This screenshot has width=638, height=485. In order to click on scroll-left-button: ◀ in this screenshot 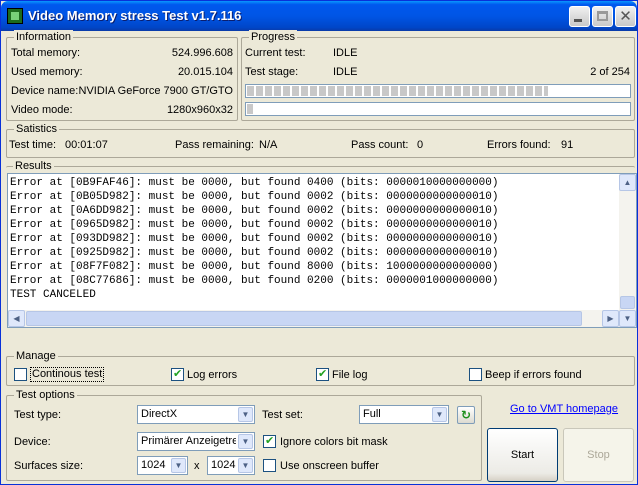, I will do `click(16, 318)`.